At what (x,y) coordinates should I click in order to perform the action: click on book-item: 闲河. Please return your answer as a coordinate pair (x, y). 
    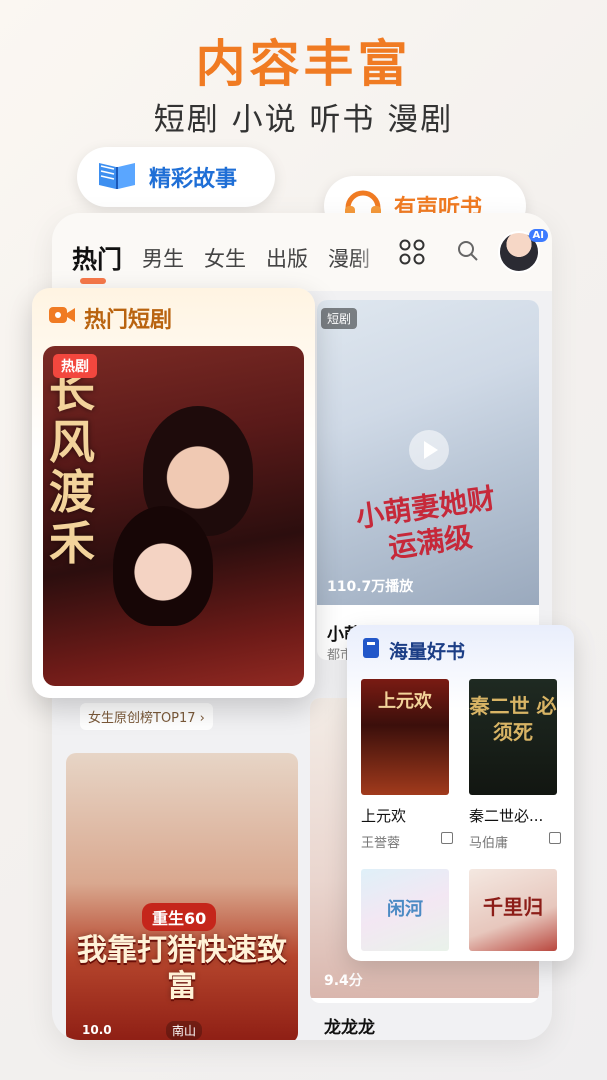
    Looking at the image, I should click on (407, 910).